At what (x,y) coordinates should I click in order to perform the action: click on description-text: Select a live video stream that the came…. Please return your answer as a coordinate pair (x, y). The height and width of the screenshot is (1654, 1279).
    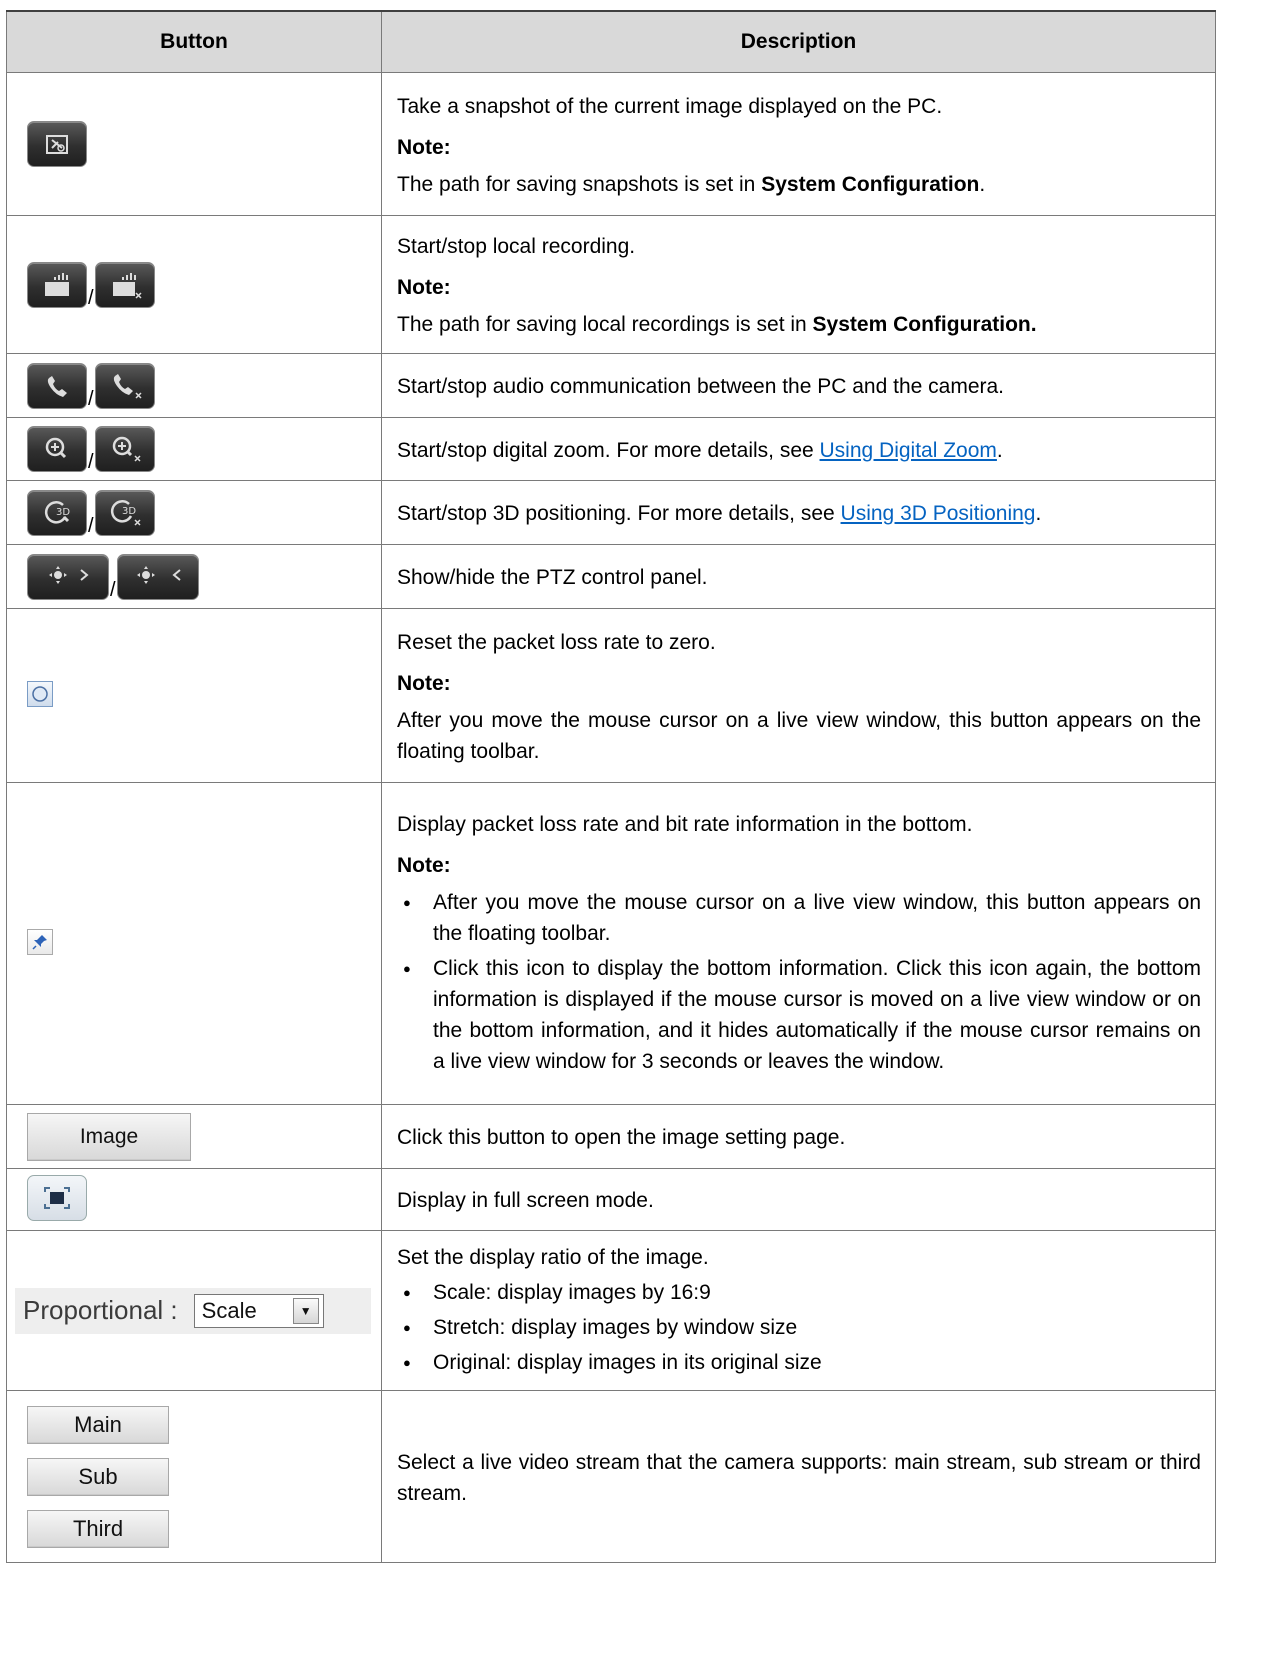
    Looking at the image, I should click on (799, 1477).